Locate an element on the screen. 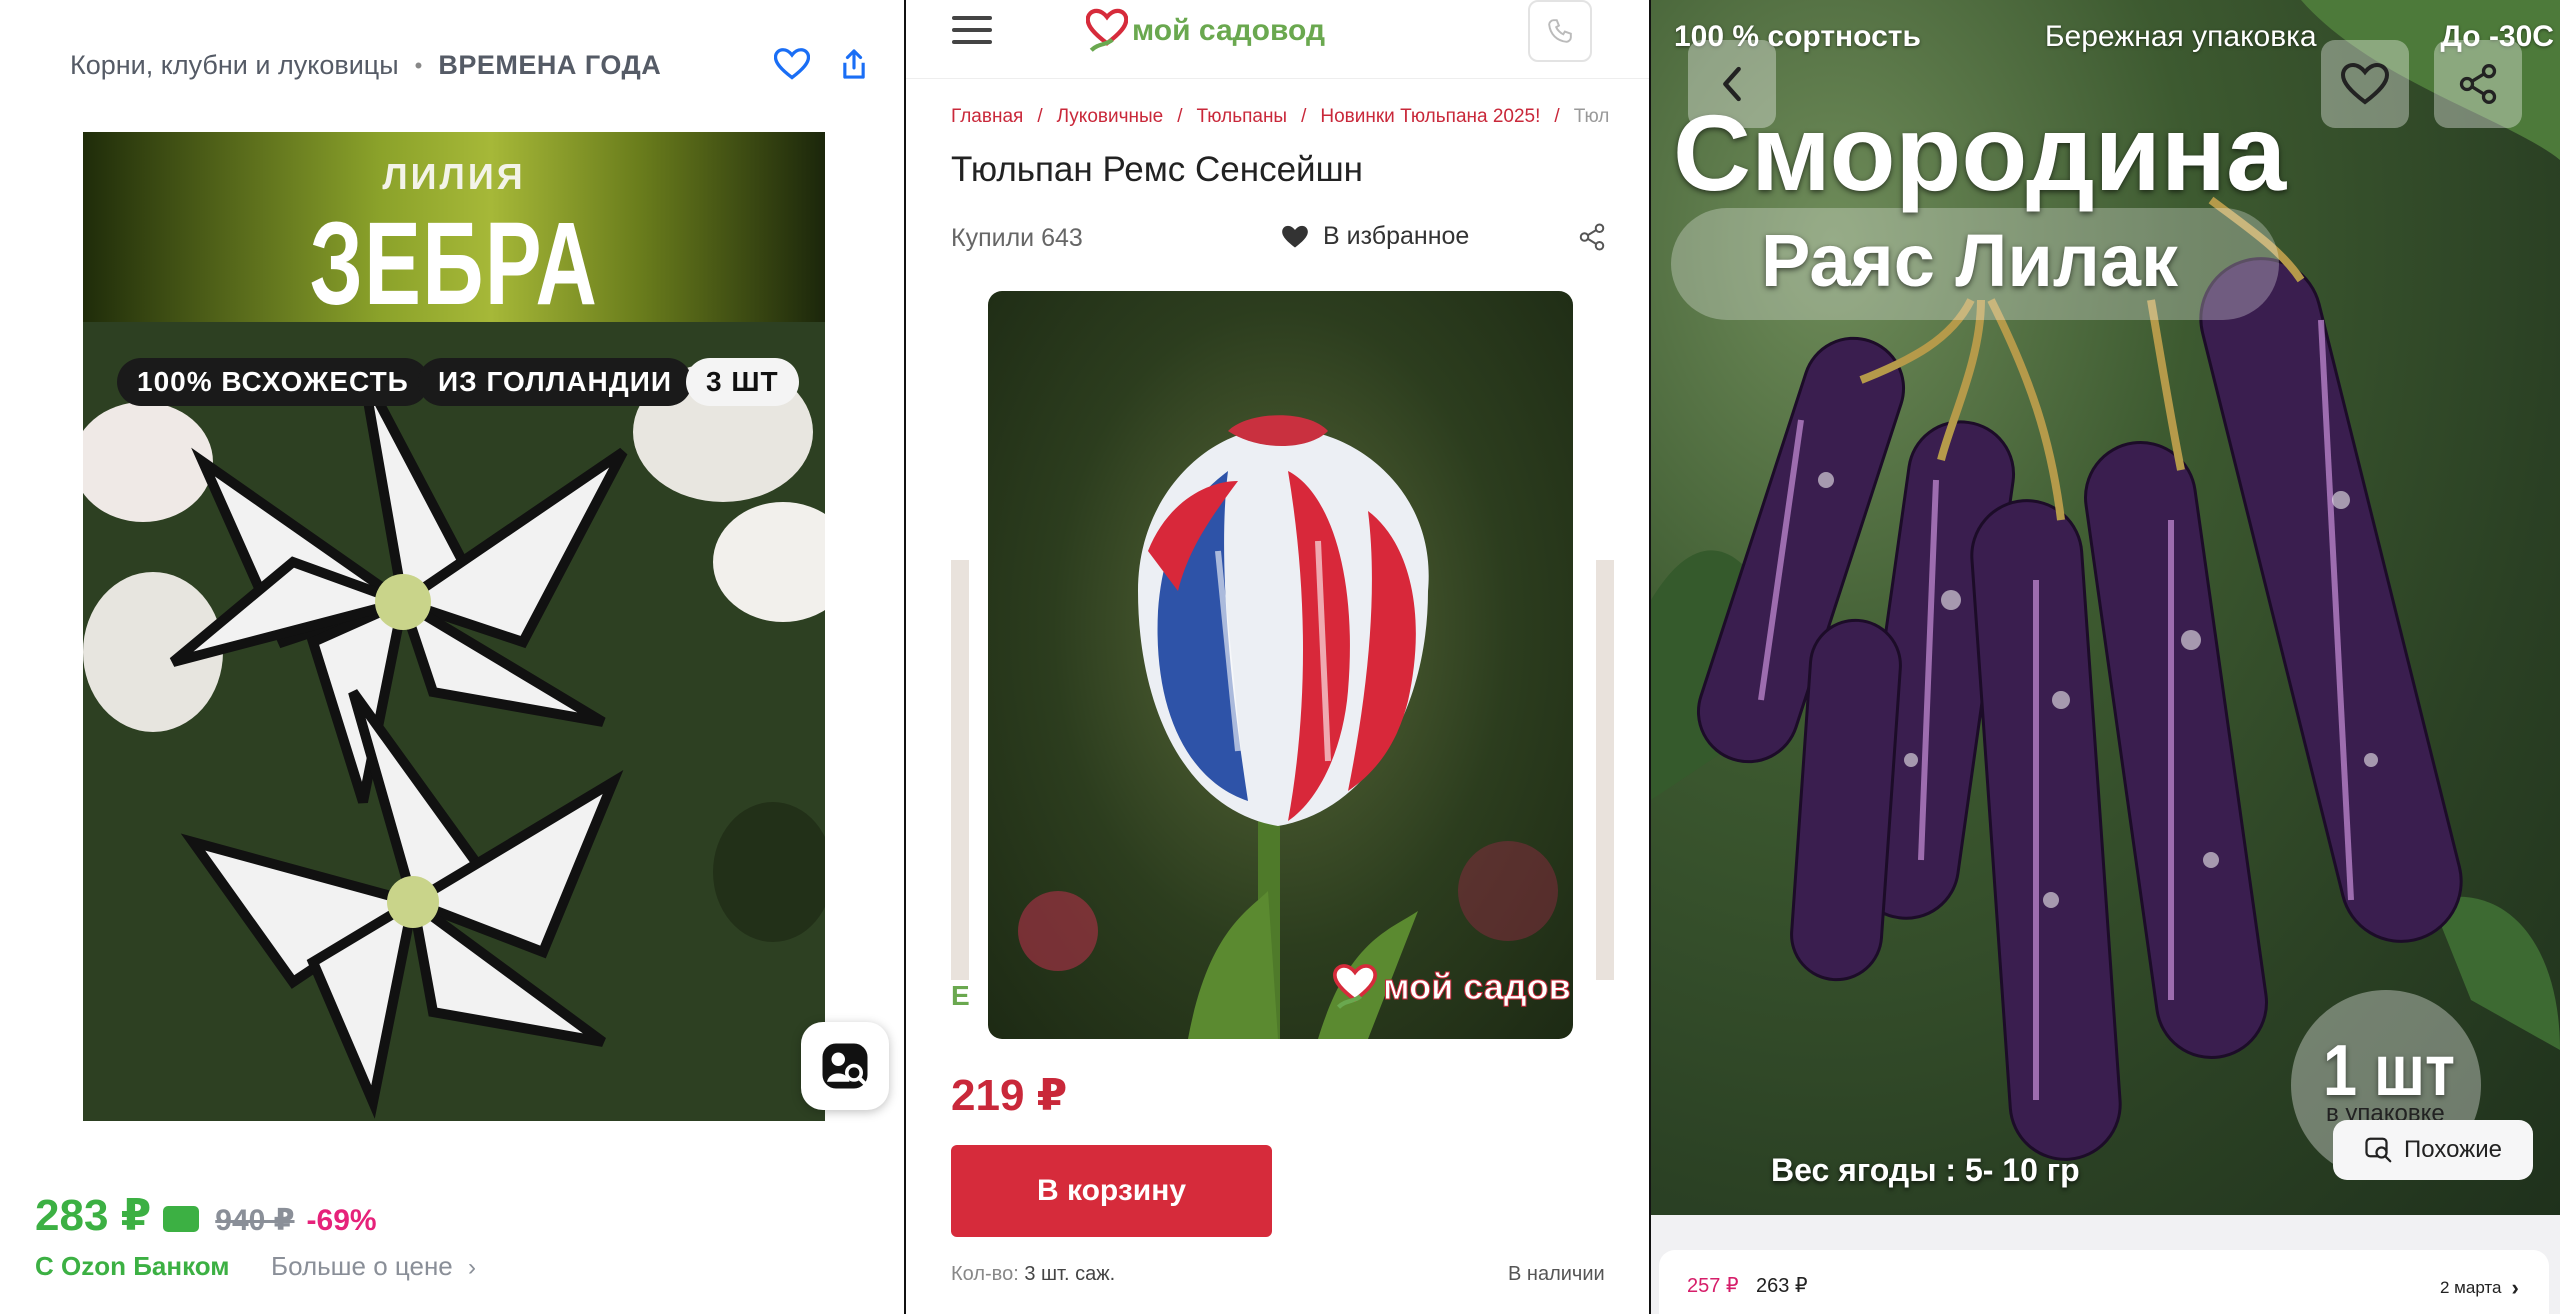  breadcrumb-category: Корни, клубни и луковицы is located at coordinates (234, 65).